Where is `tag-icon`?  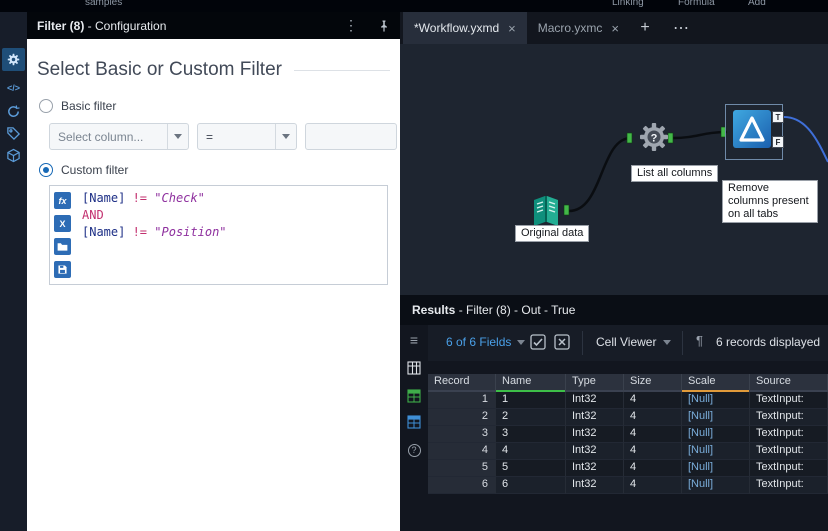
tag-icon is located at coordinates (13, 133).